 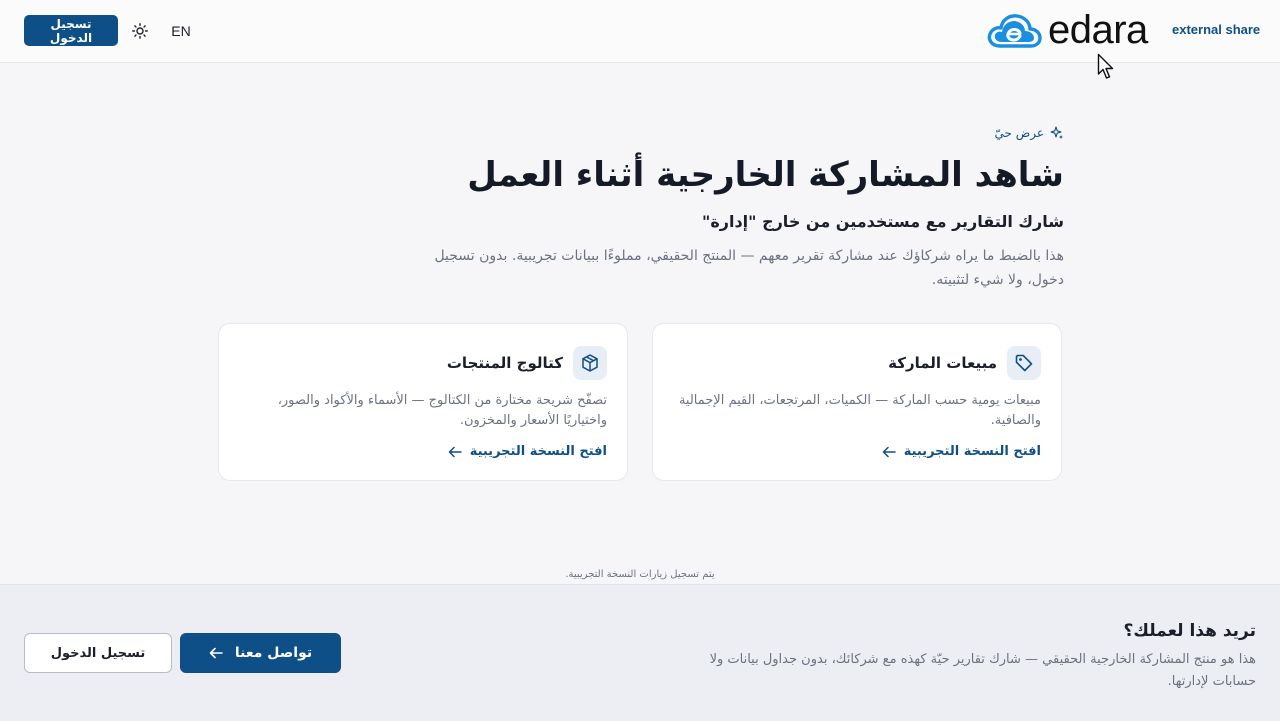 What do you see at coordinates (765, 175) in the screenshot?
I see `page-title: شاهد المشاركة الخارجية أثناء العمل` at bounding box center [765, 175].